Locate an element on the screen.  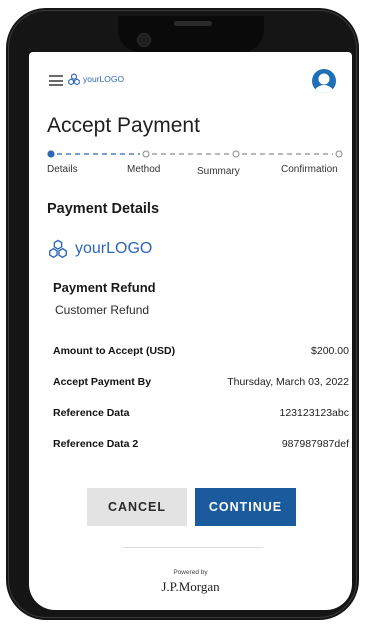
detail-label: Accept Payment By is located at coordinates (102, 382).